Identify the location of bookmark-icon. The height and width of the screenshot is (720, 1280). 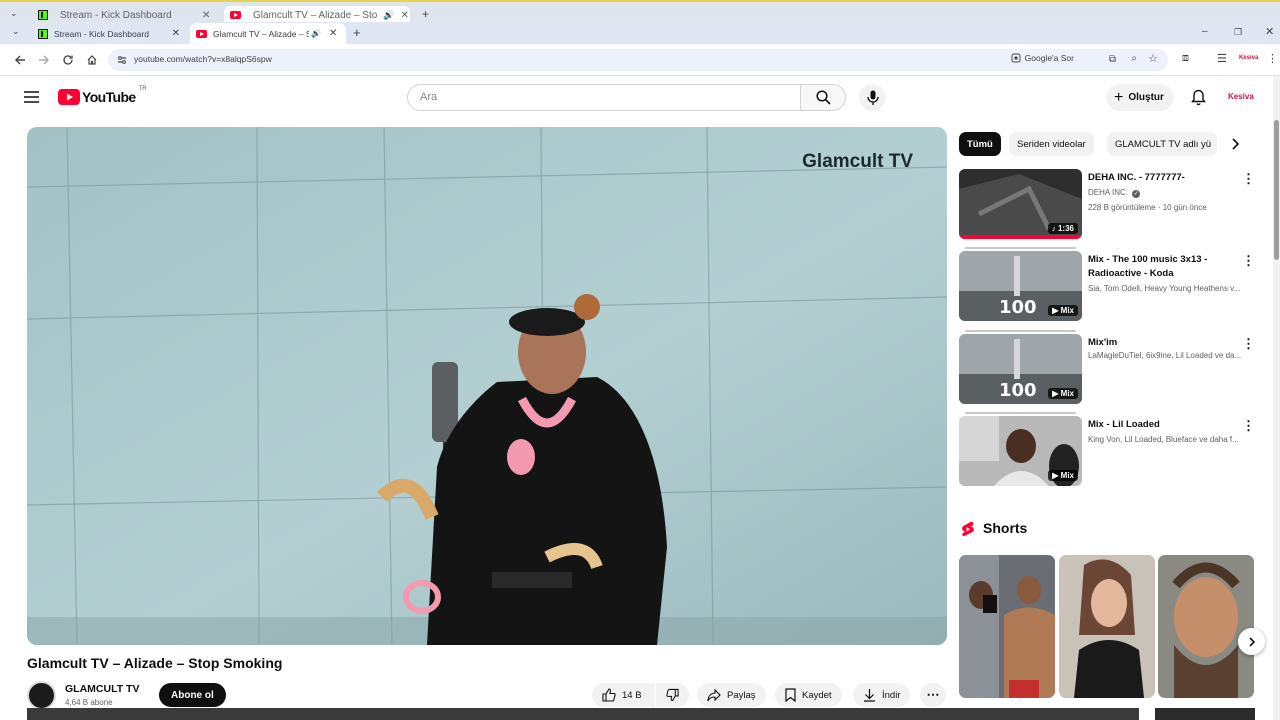
(790, 695).